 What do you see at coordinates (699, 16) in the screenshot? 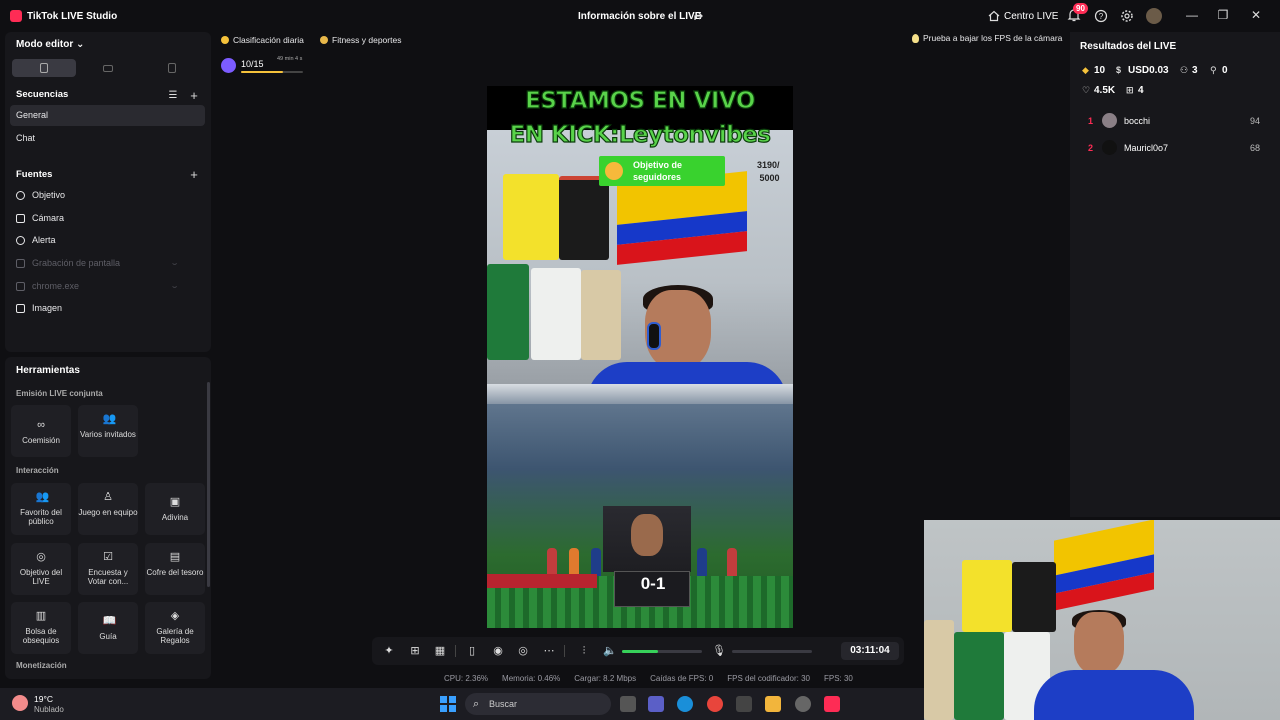
I see `share-icon` at bounding box center [699, 16].